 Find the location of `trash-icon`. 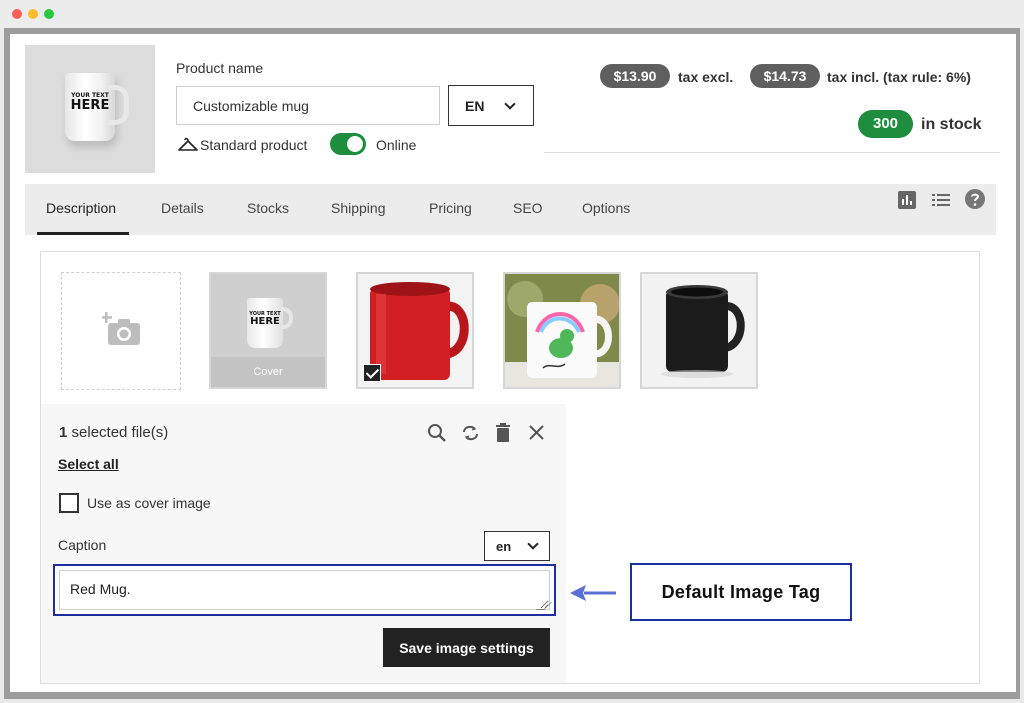

trash-icon is located at coordinates (503, 432).